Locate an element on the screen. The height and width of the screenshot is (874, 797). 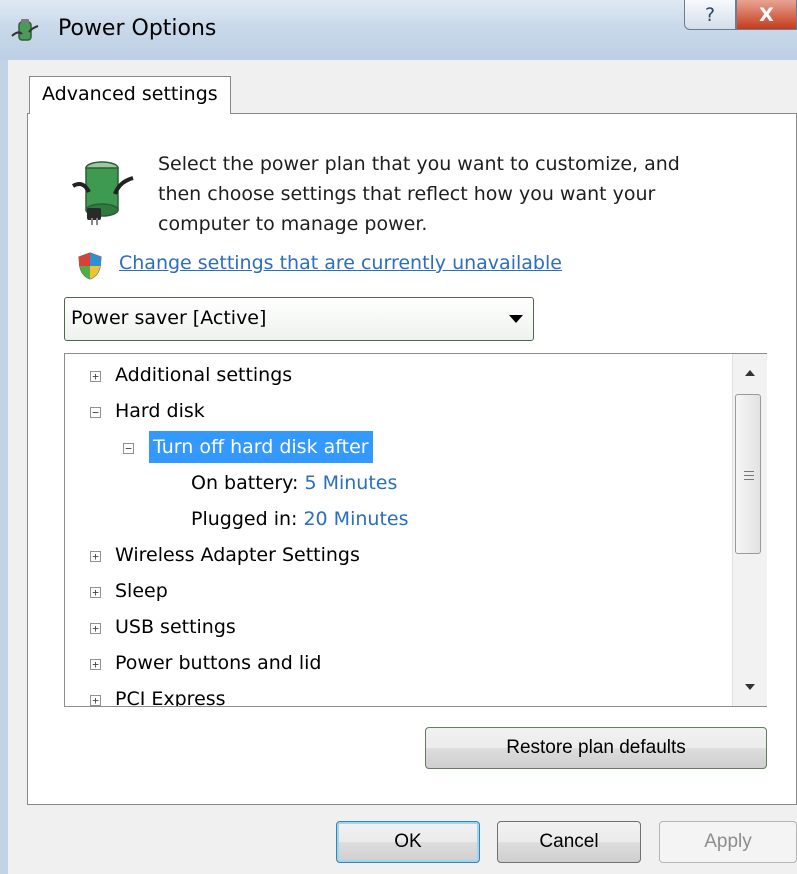
tree-scrollbar is located at coordinates (749, 530).